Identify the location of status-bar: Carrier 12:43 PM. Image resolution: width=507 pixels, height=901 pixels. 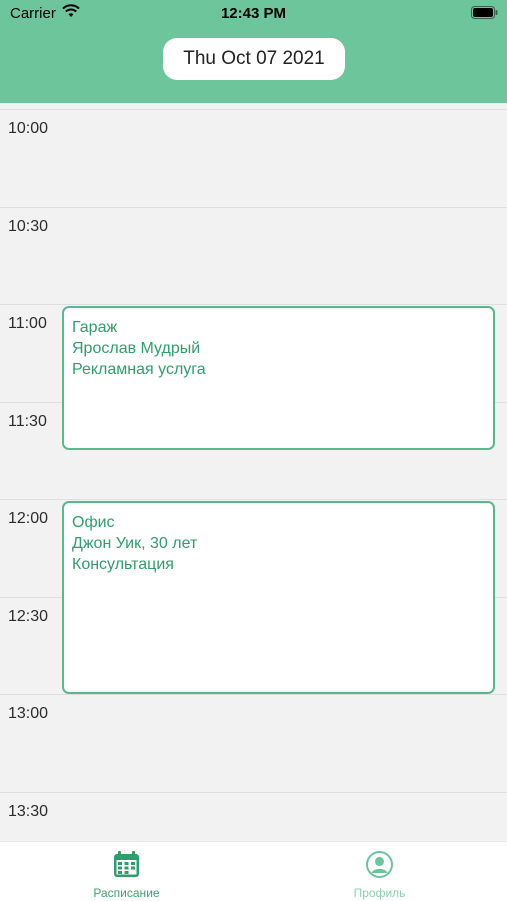
(253, 14).